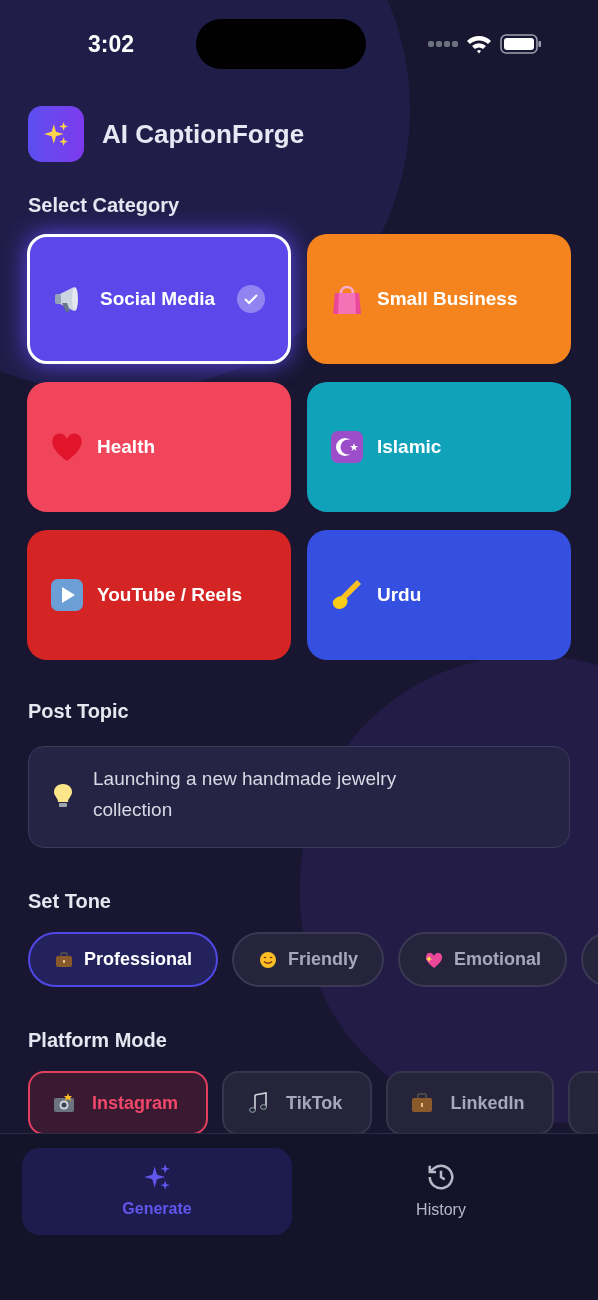 The image size is (598, 1300). I want to click on play-icon, so click(67, 595).